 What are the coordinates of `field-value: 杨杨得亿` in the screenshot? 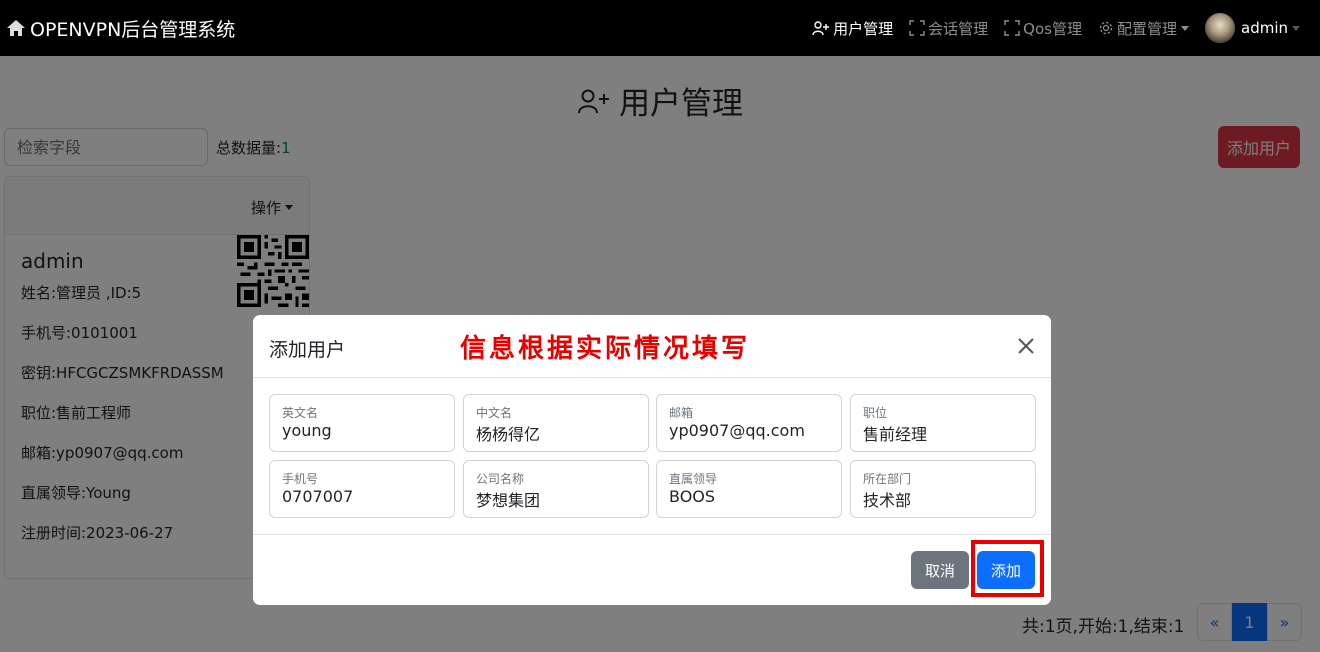 It's located at (508, 434).